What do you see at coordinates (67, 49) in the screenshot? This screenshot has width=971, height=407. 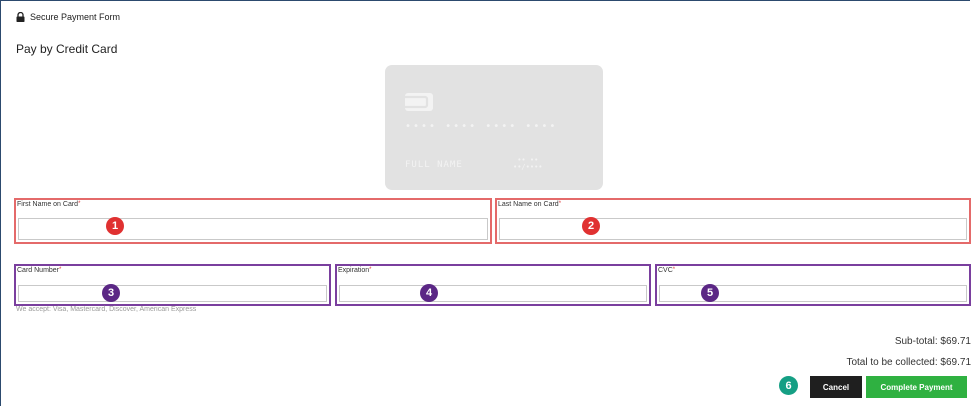 I see `page-title: Pay by Credit Card` at bounding box center [67, 49].